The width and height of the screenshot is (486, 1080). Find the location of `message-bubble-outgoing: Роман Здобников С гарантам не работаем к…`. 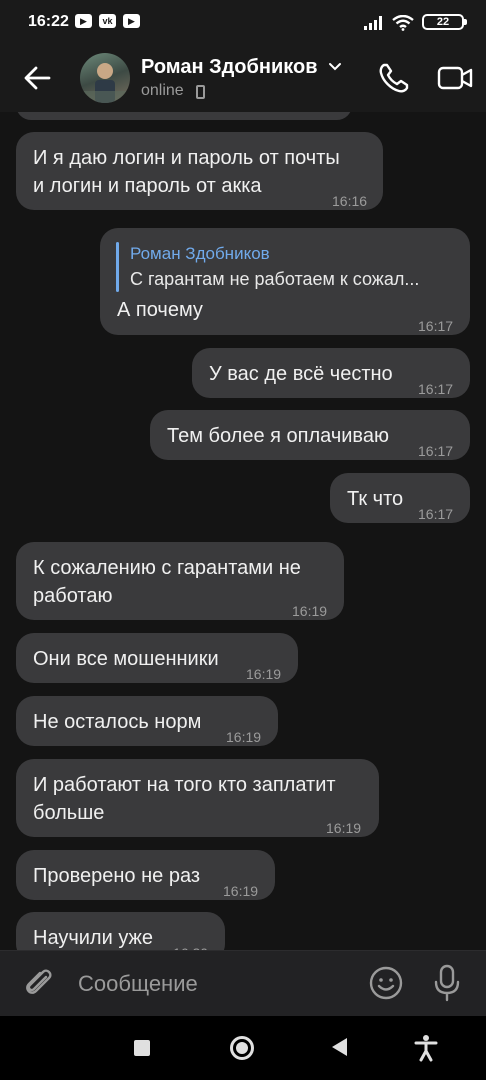

message-bubble-outgoing: Роман Здобников С гарантам не работаем к… is located at coordinates (285, 281).